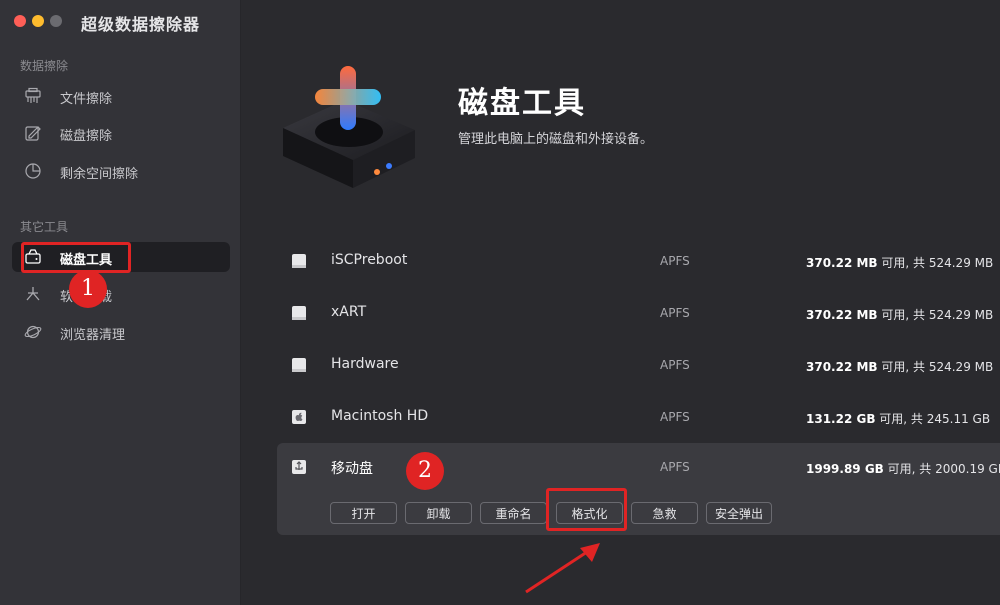  What do you see at coordinates (33, 95) in the screenshot?
I see `shredder-icon` at bounding box center [33, 95].